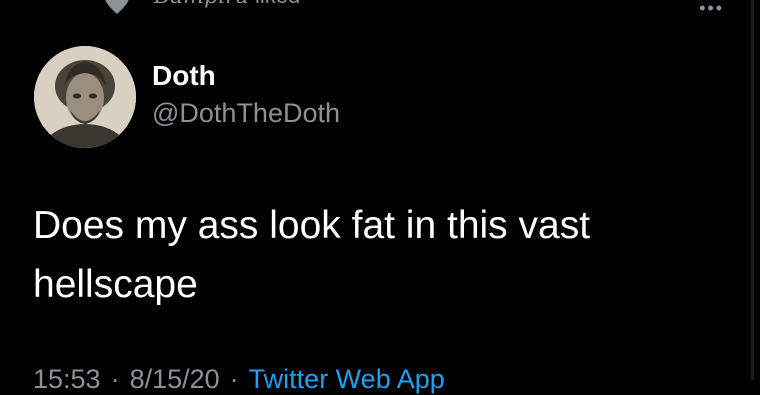 The image size is (760, 395). I want to click on heart-icon, so click(117, 7).